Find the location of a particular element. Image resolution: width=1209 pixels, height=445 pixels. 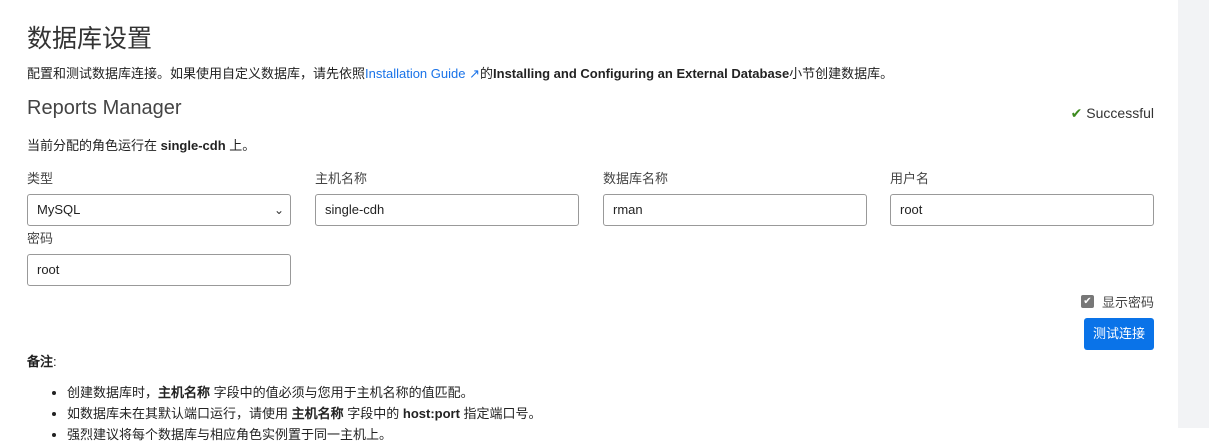

host-label: 主机名称 is located at coordinates (341, 178).